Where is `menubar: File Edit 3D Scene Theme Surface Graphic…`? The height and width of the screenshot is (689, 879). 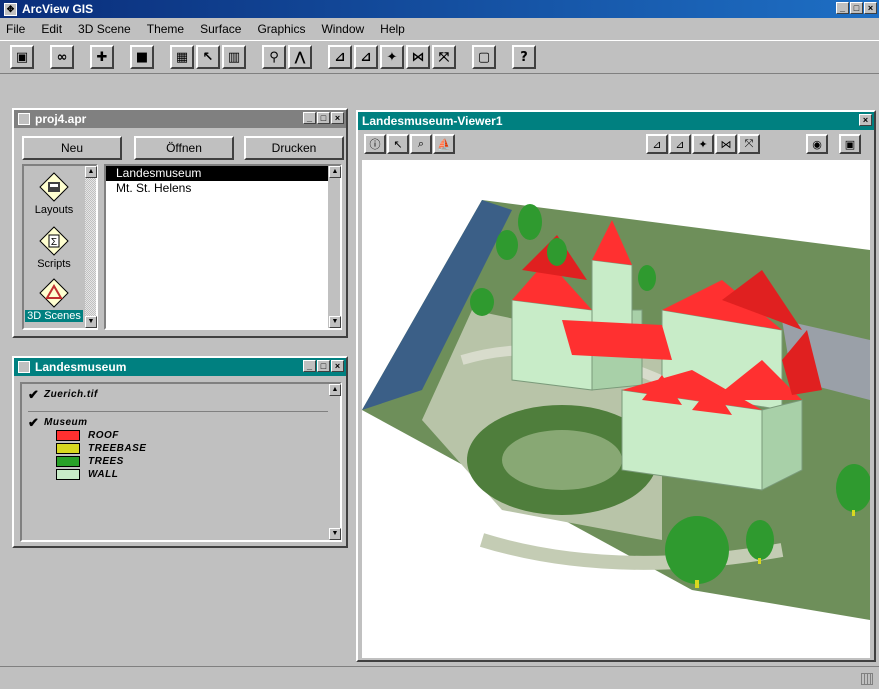
menubar: File Edit 3D Scene Theme Surface Graphic… is located at coordinates (439, 29).